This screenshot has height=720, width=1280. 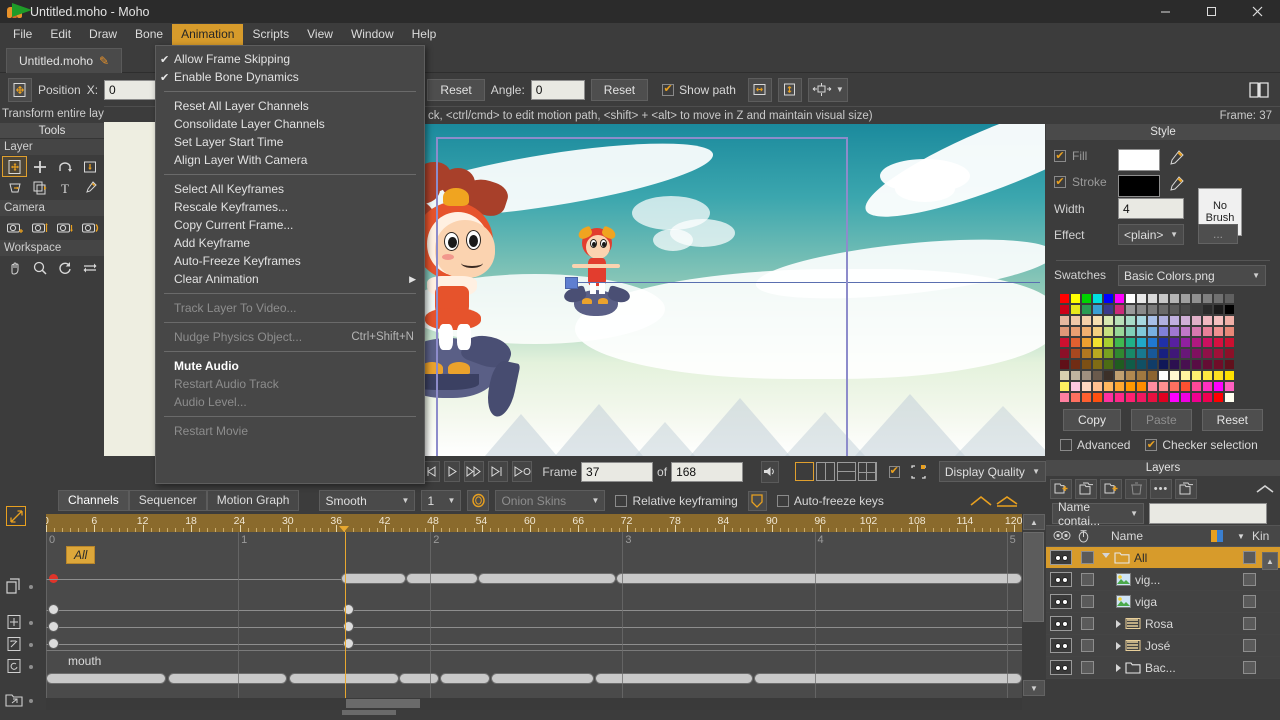 I want to click on play-icon, so click(x=452, y=471).